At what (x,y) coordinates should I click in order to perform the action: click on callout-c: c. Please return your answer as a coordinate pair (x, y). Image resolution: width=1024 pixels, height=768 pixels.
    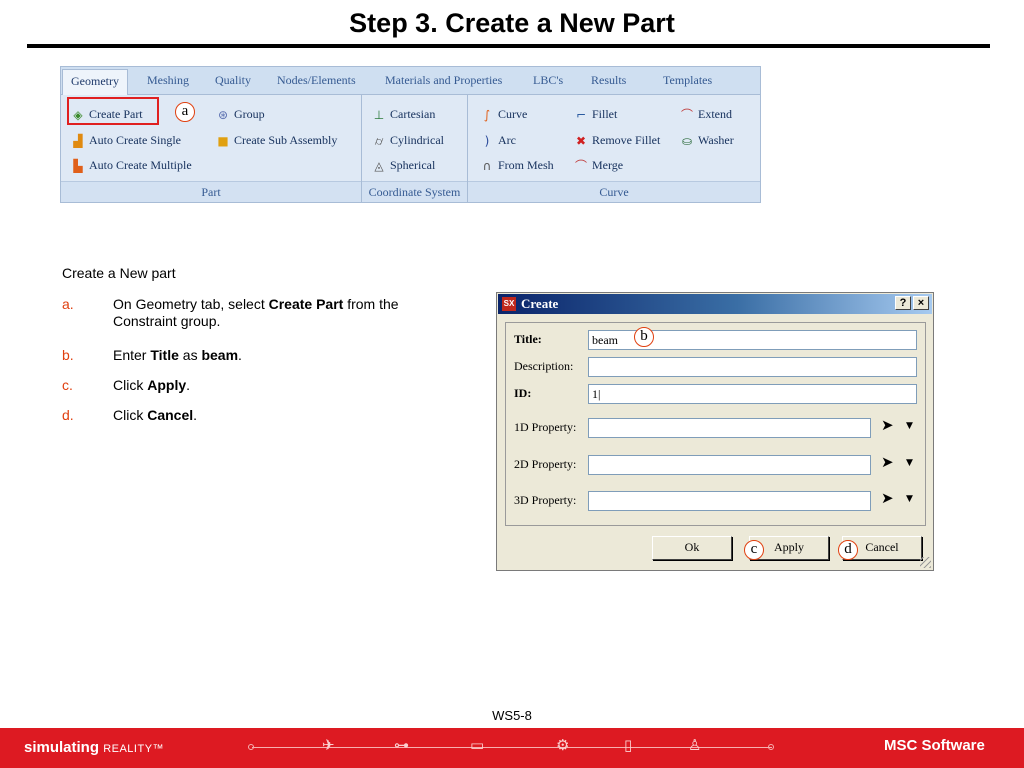
    Looking at the image, I should click on (754, 550).